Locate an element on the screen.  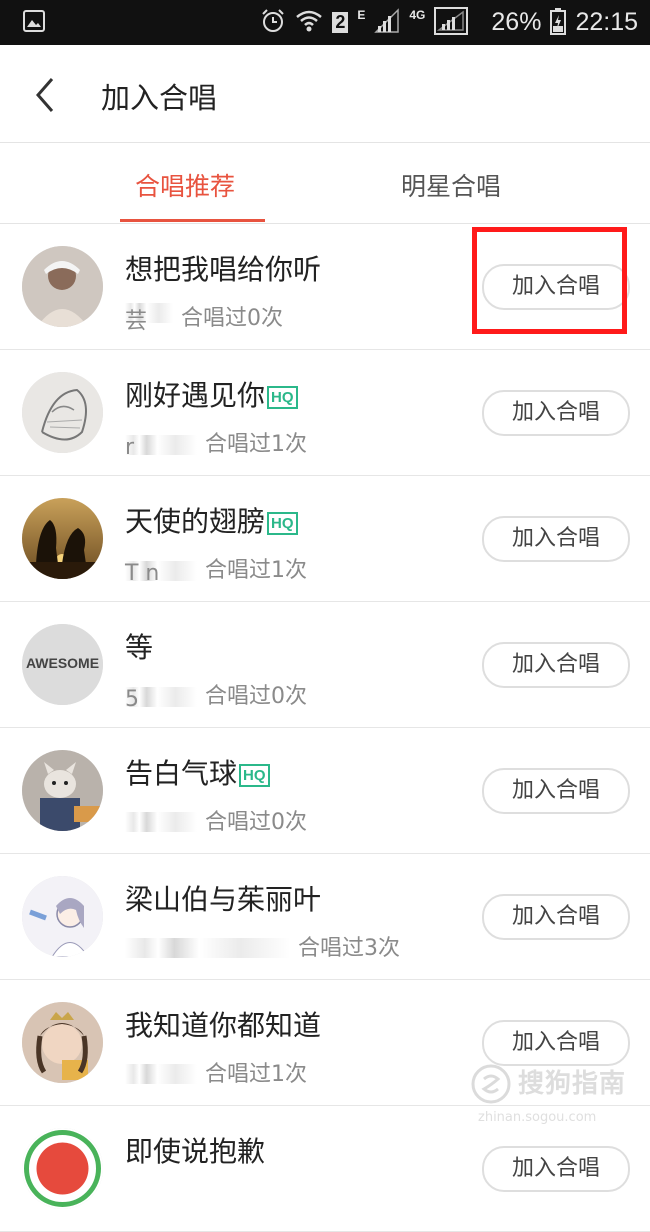
tab-recommended-chorus: 合唱推荐 is located at coordinates (185, 185).